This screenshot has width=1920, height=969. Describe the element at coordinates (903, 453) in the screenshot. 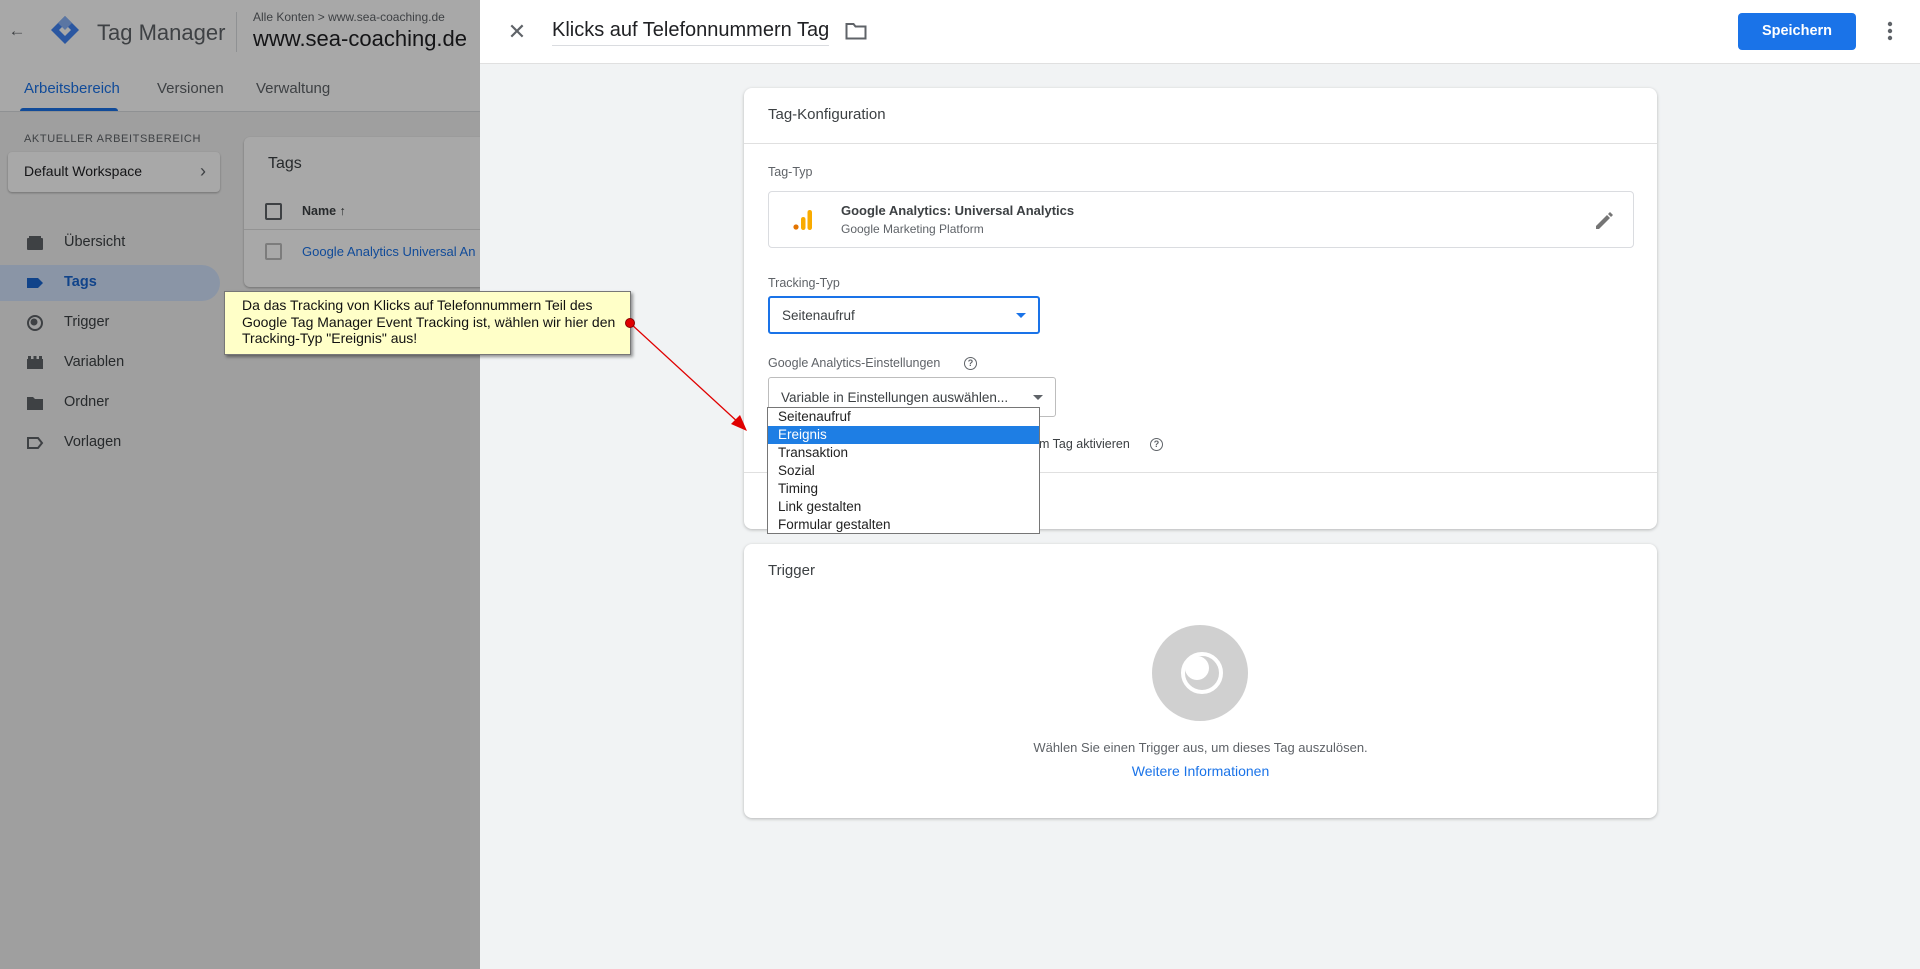

I see `option-transaktion: Transaktion` at that location.